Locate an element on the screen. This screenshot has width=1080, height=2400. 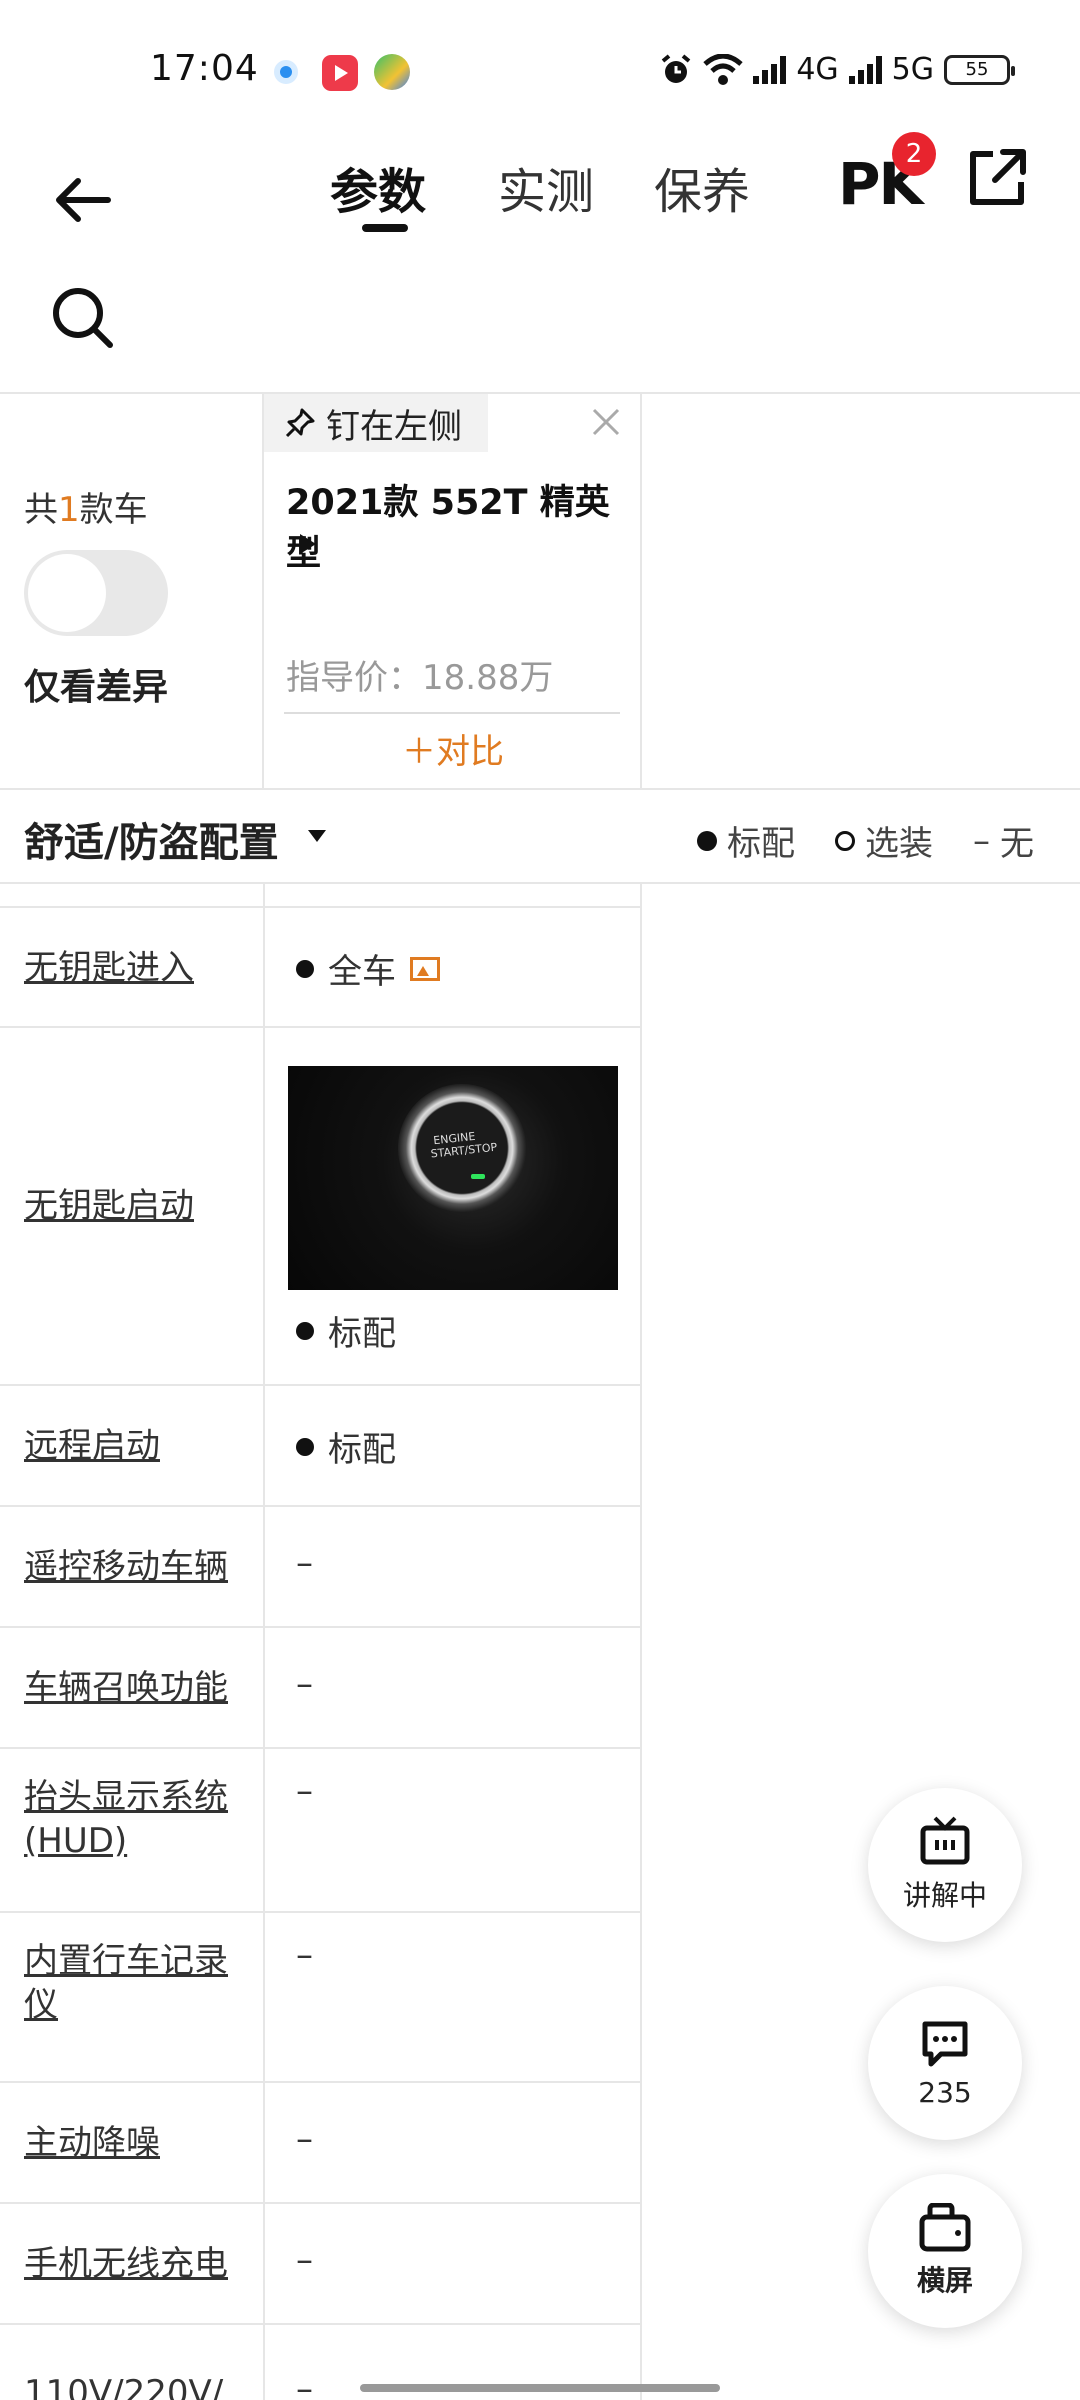
table-row: 无钥匙进入 全车 is located at coordinates (321, 968).